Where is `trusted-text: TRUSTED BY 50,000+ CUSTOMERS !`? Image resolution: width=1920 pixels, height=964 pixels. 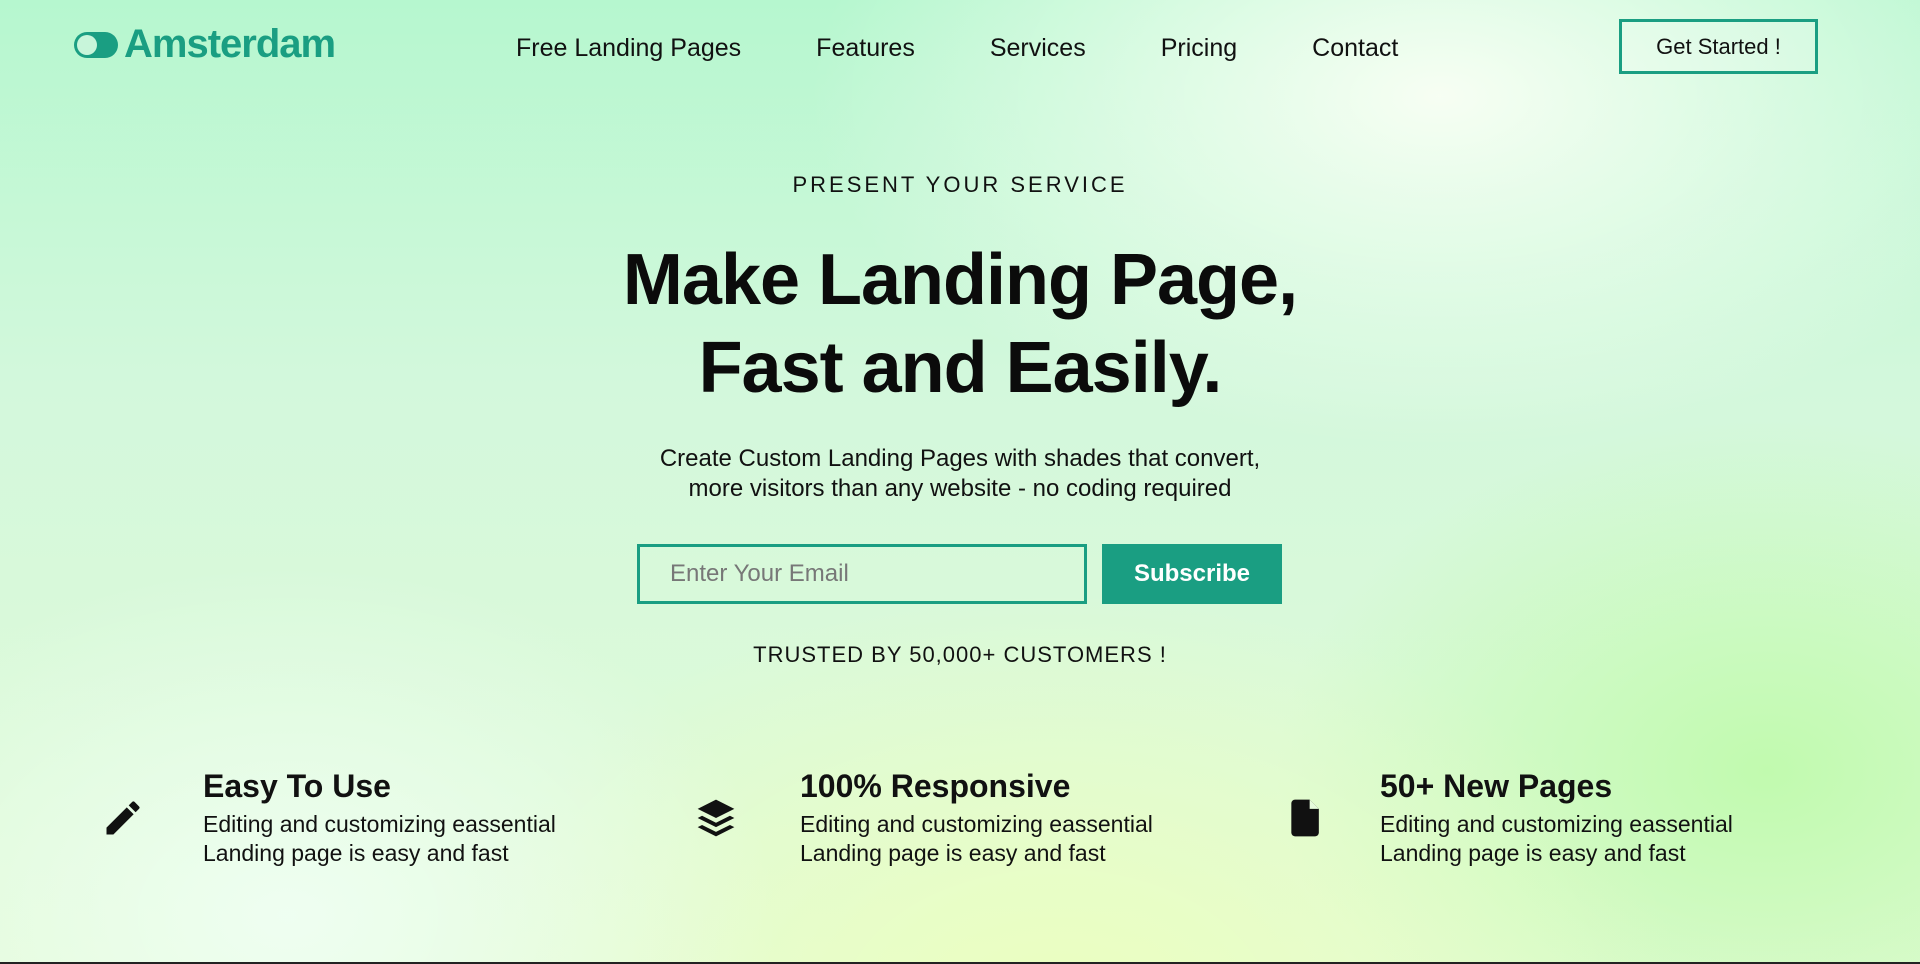
trusted-text: TRUSTED BY 50,000+ CUSTOMERS ! is located at coordinates (960, 654).